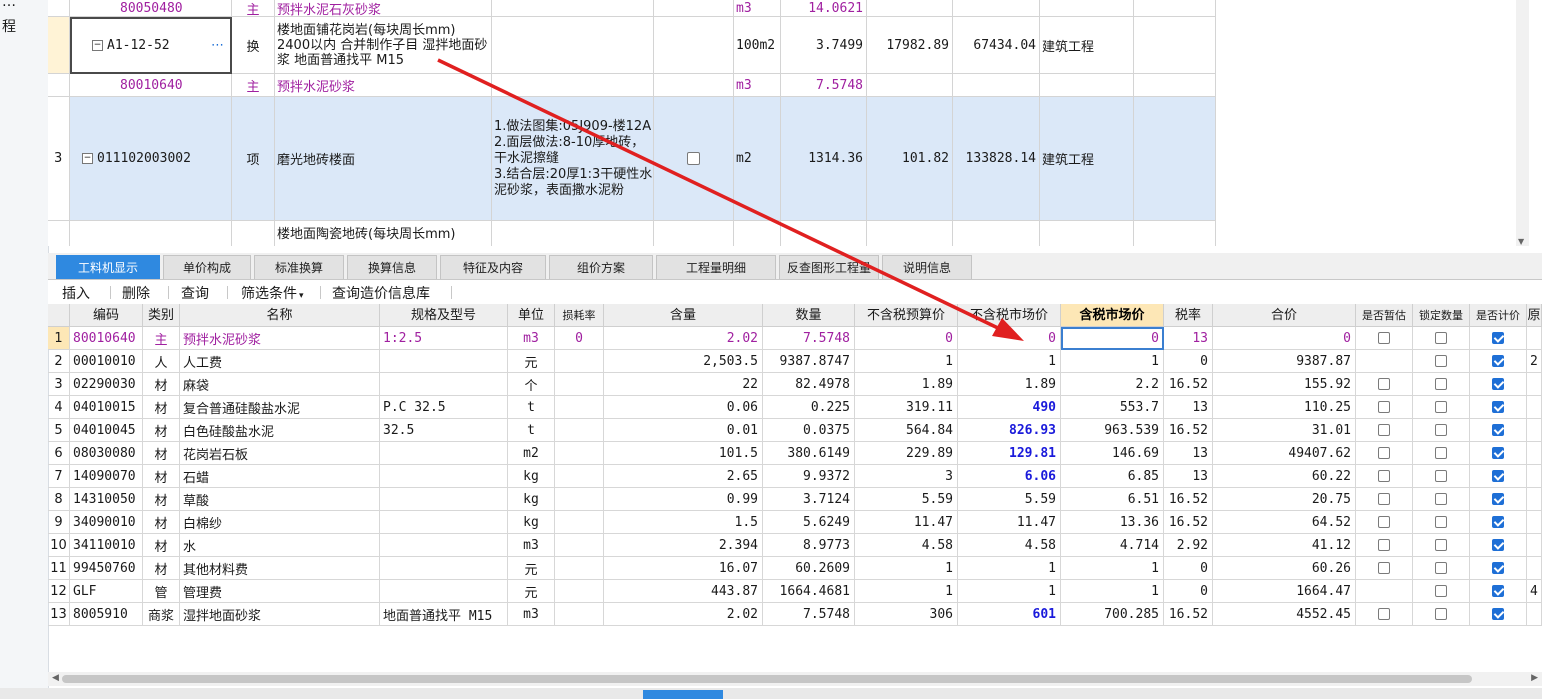  Describe the element at coordinates (683, 545) in the screenshot. I see `content-cell: 2.394` at that location.